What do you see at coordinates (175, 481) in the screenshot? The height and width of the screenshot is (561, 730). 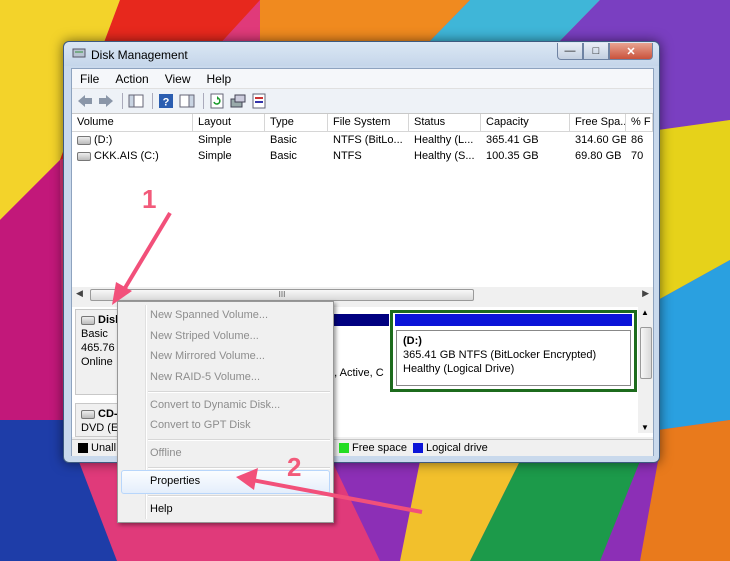 I see `menu-item-properties: Properties` at bounding box center [175, 481].